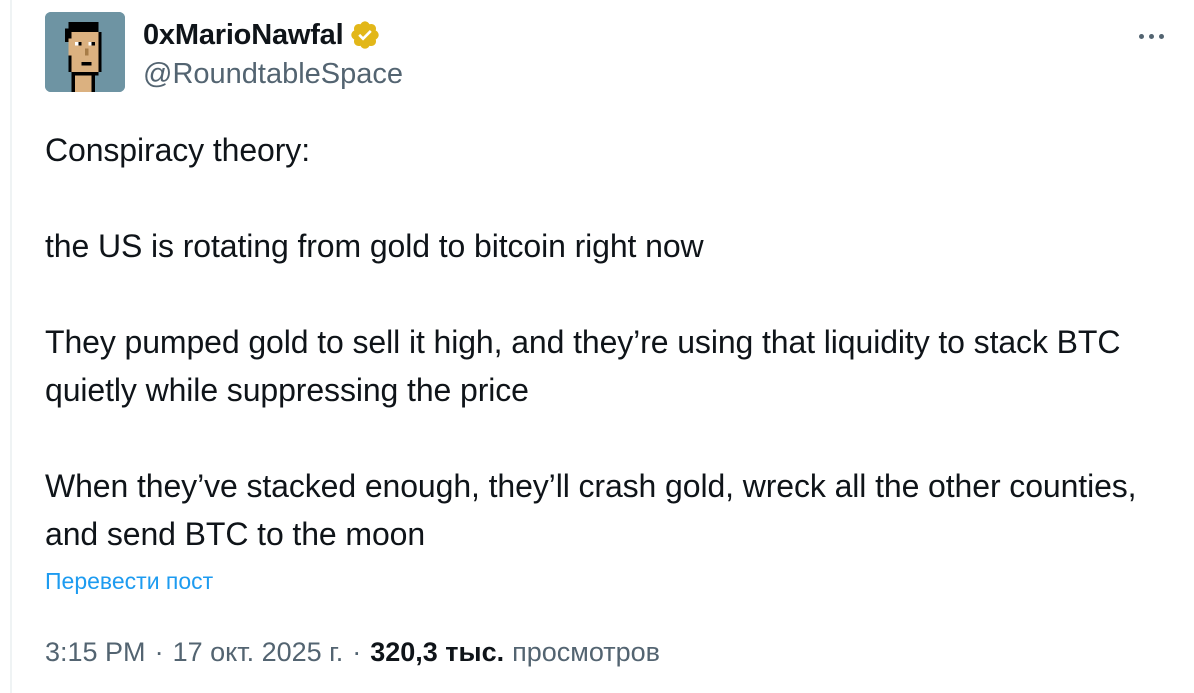 The height and width of the screenshot is (693, 1194). What do you see at coordinates (177, 150) in the screenshot?
I see `tweet-paragraph: Conspiracy theory:` at bounding box center [177, 150].